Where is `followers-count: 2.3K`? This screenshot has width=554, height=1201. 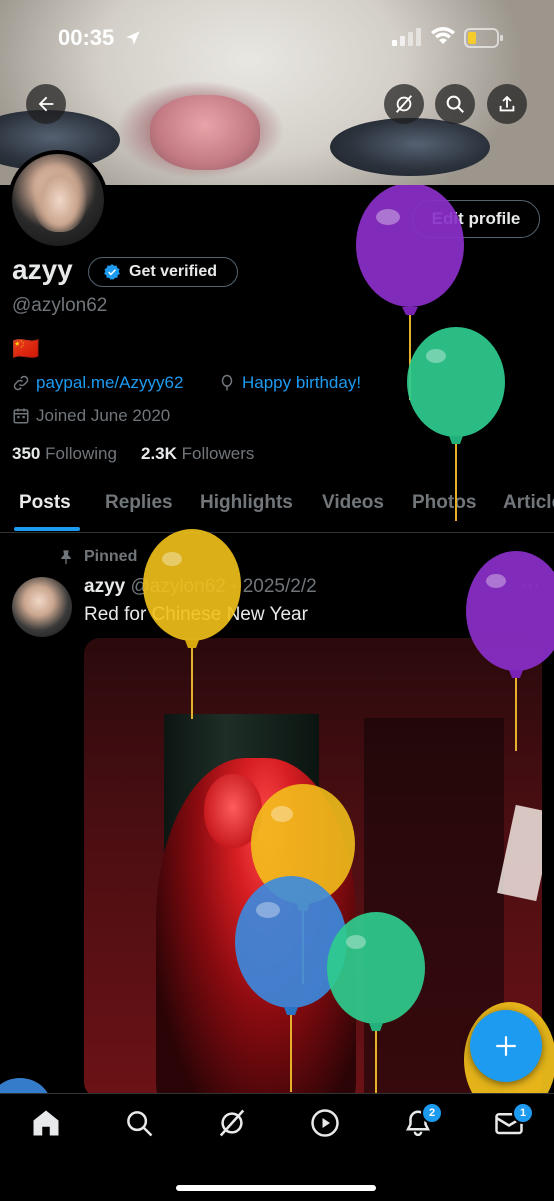
followers-count: 2.3K is located at coordinates (159, 453).